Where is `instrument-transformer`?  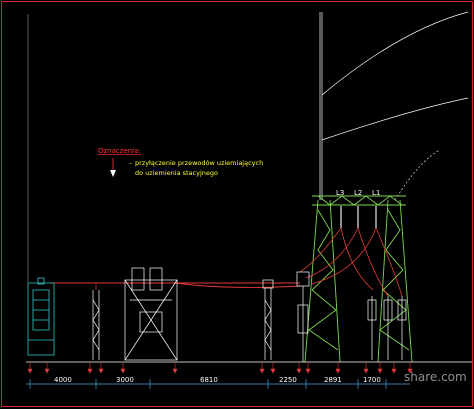 instrument-transformer is located at coordinates (268, 319).